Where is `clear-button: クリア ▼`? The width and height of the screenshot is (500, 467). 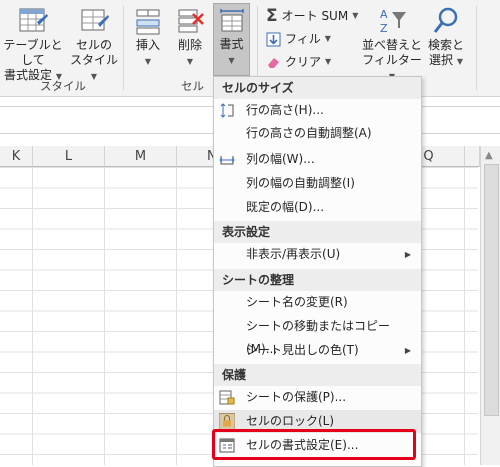
clear-button: クリア ▼ is located at coordinates (298, 62).